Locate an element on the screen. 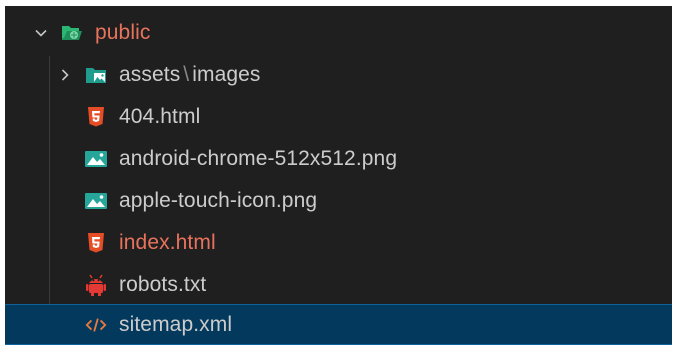 The image size is (675, 350). tree-item-apple-touch-icon-png: apple-touch-icon.png is located at coordinates (338, 200).